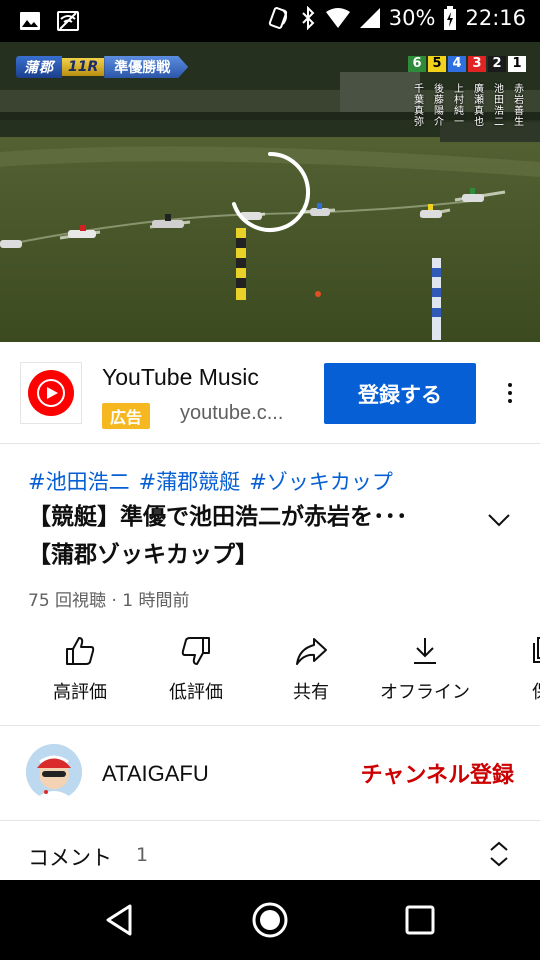 The width and height of the screenshot is (540, 960). Describe the element at coordinates (337, 18) in the screenshot. I see `wifi-icon` at that location.